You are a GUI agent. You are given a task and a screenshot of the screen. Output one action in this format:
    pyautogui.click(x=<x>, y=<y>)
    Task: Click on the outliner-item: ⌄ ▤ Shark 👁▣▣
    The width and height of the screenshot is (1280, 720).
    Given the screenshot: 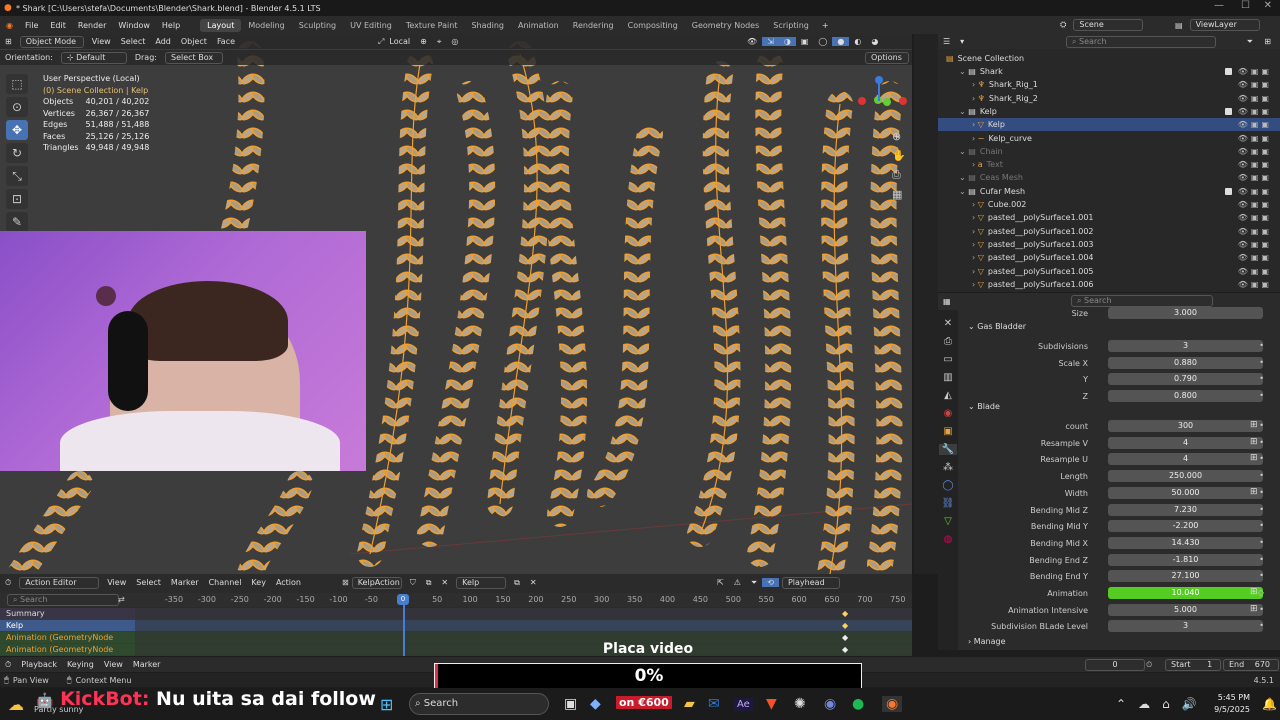 What is the action you would take?
    pyautogui.click(x=1109, y=71)
    